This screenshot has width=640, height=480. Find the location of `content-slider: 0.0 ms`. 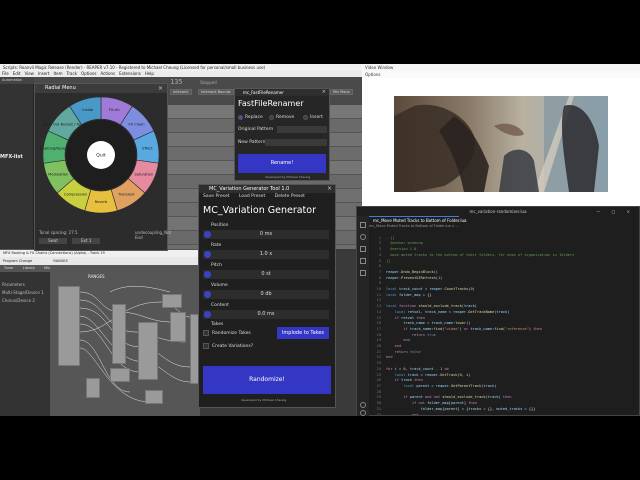

content-slider: 0.0 ms is located at coordinates (266, 314).